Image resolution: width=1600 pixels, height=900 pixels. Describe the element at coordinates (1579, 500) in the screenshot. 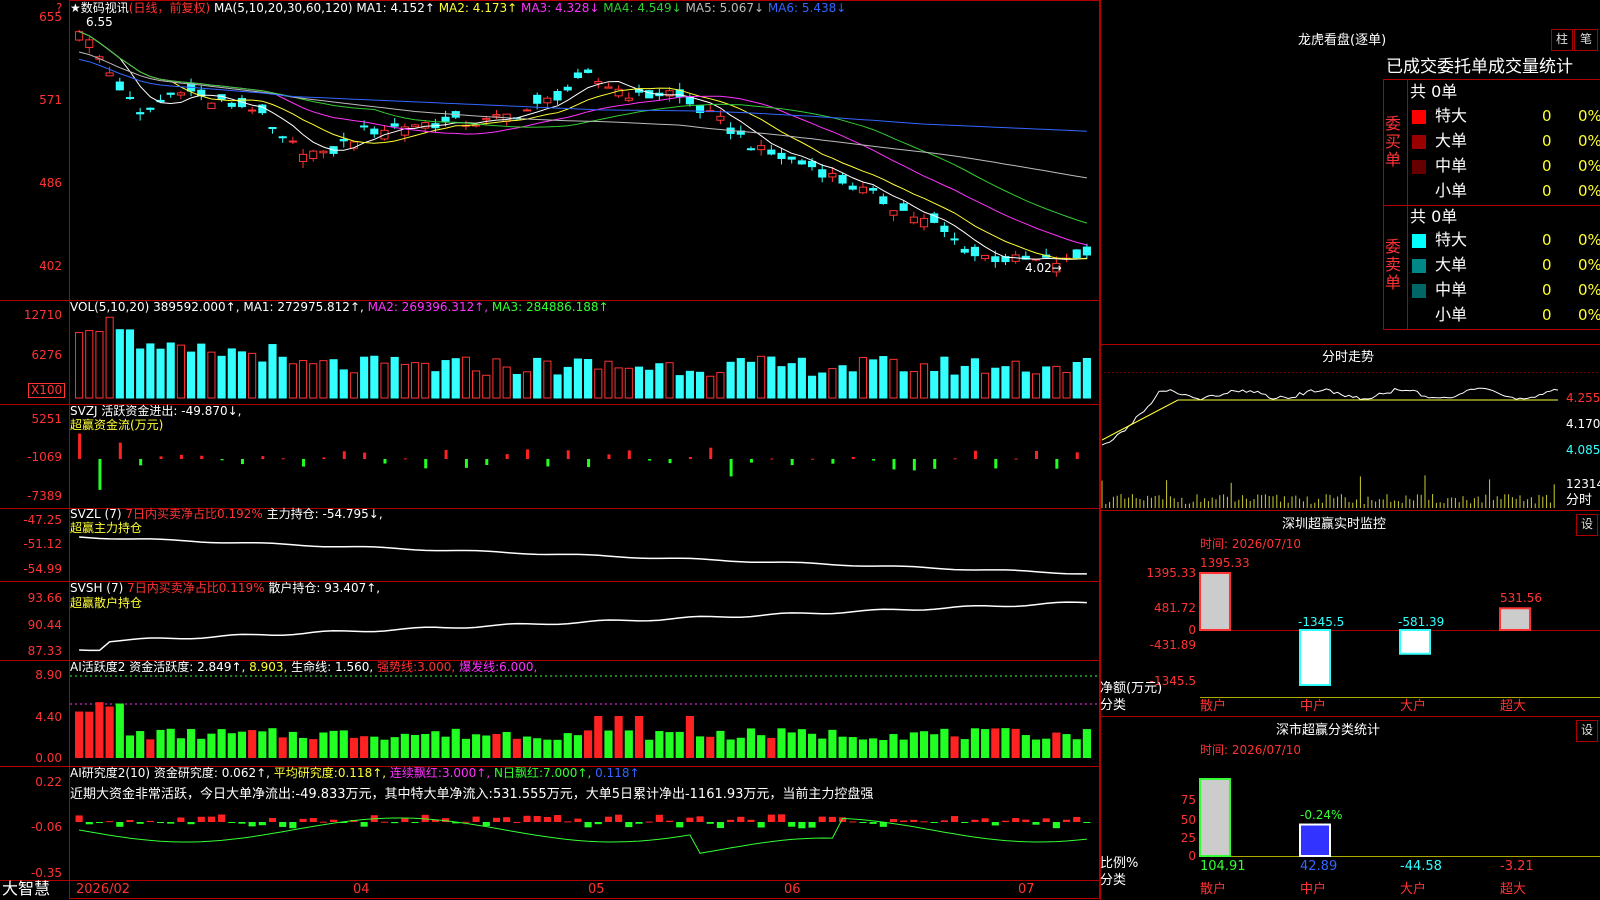

I see `intraday-label: 分时` at that location.